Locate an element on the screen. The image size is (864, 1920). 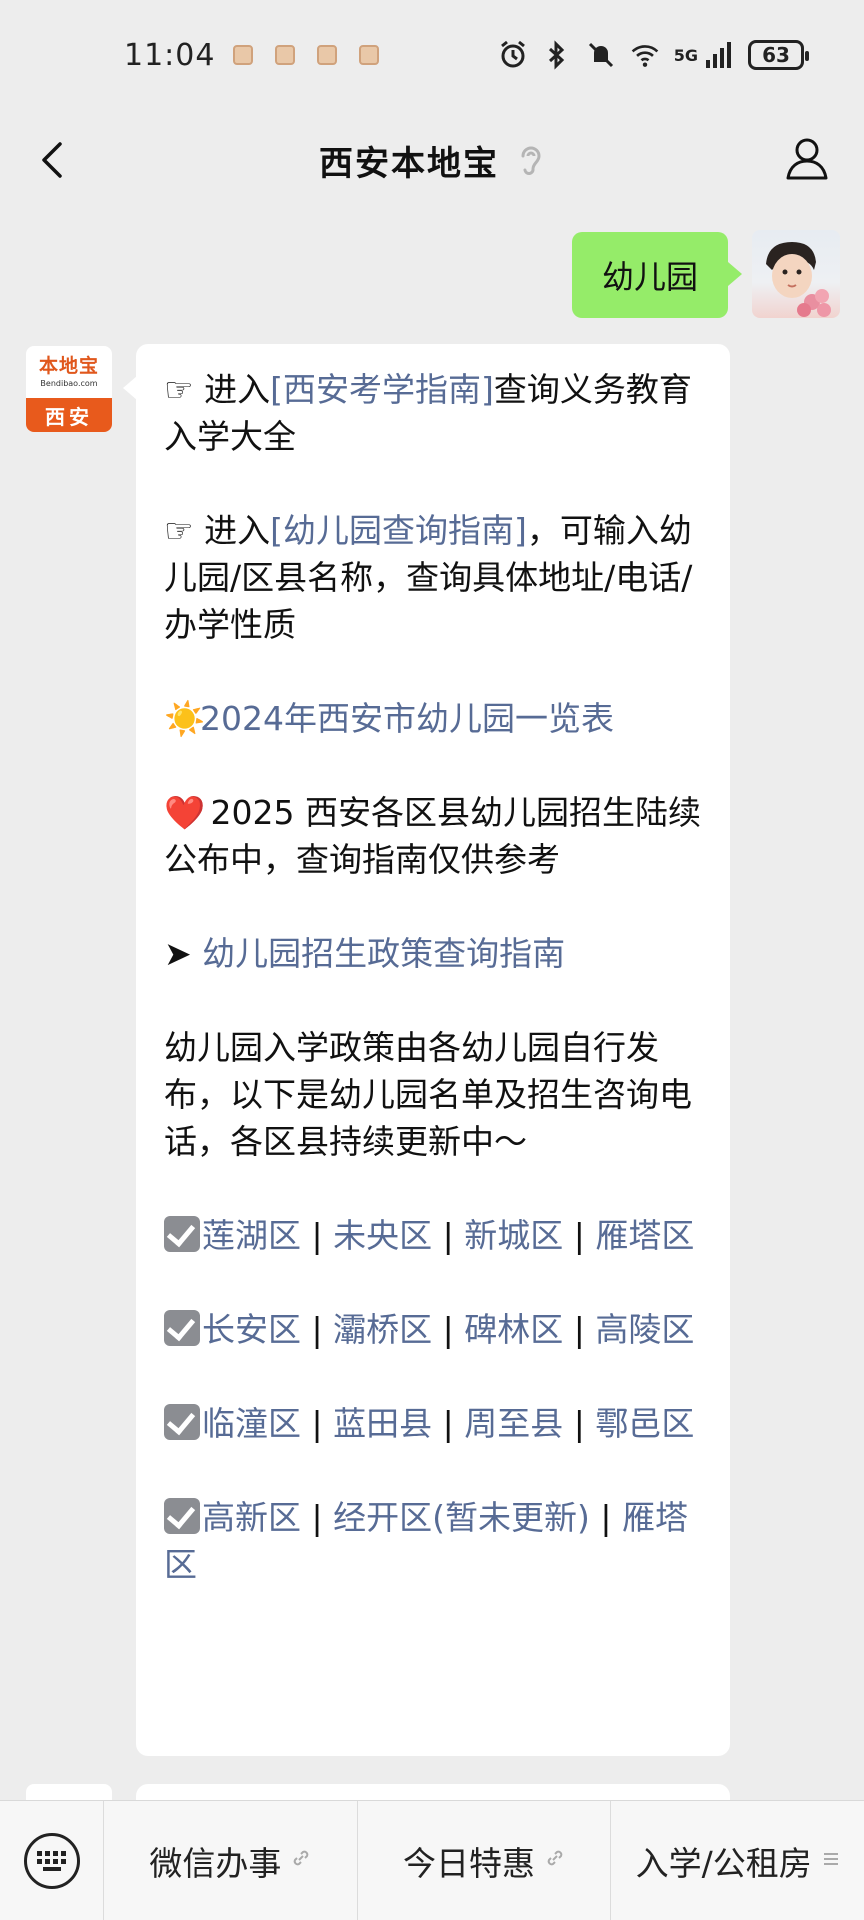
battery-indicator: 63 is located at coordinates (778, 55).